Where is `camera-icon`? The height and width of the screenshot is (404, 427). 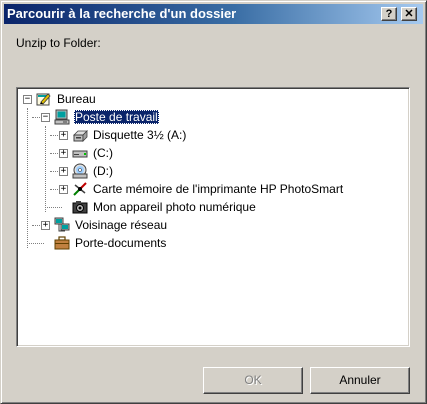
camera-icon is located at coordinates (80, 207).